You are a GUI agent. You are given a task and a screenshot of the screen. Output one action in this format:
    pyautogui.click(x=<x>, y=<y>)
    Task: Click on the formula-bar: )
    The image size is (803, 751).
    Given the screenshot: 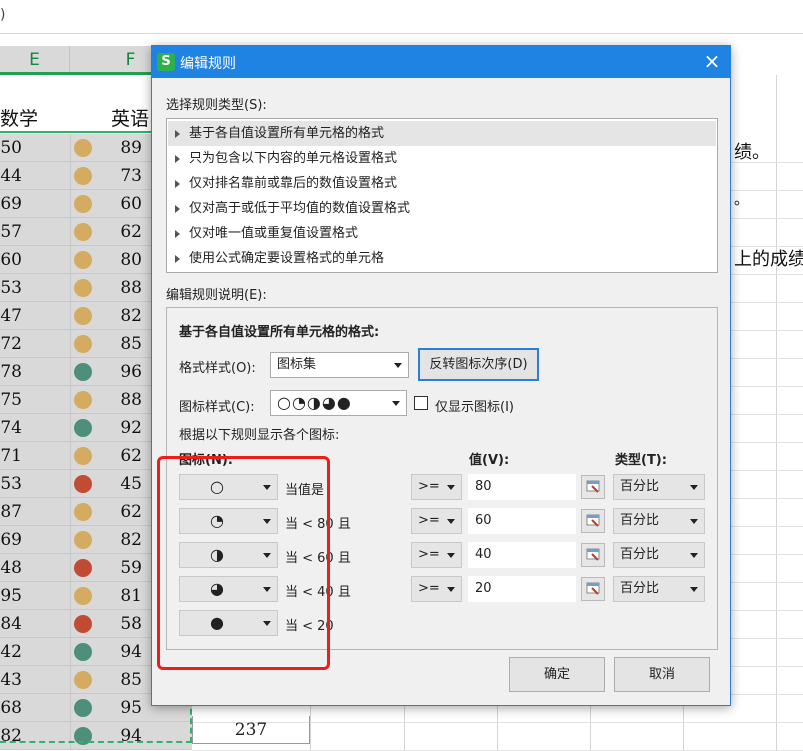 What is the action you would take?
    pyautogui.click(x=401, y=17)
    